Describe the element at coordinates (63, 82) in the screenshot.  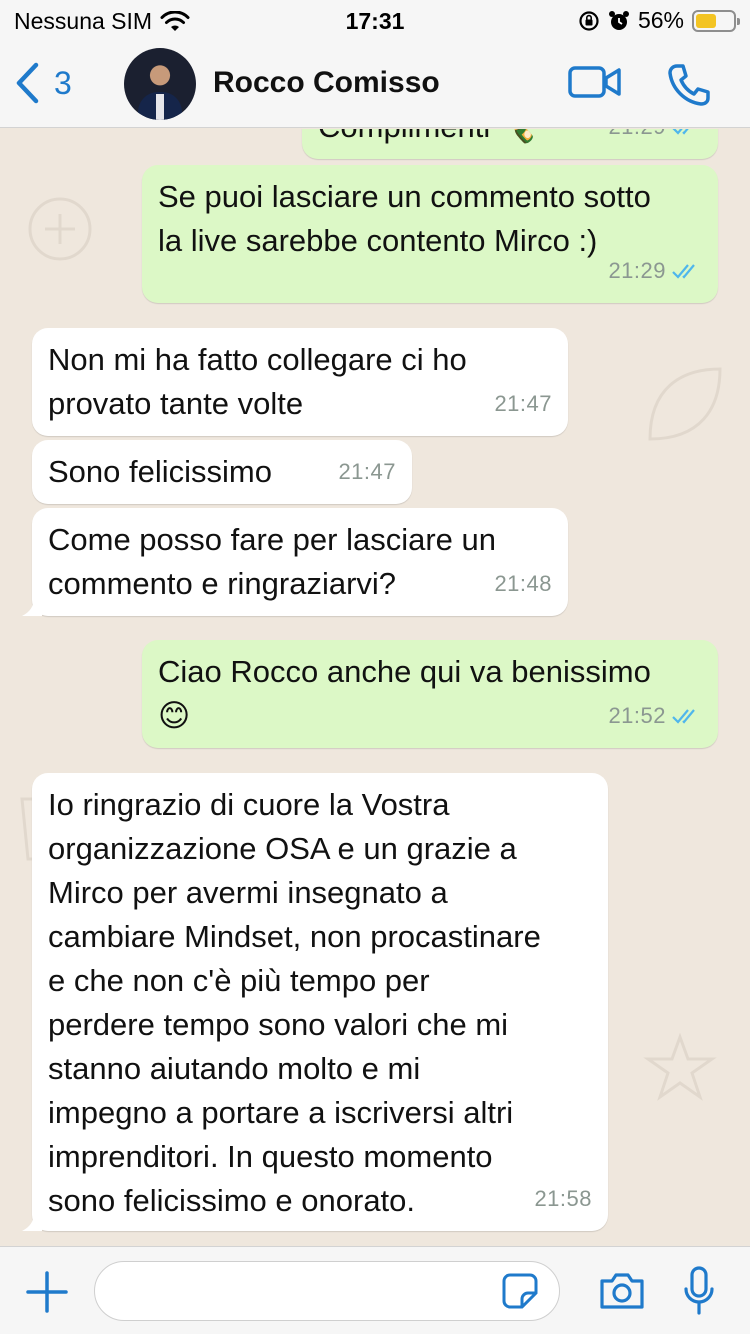
I see `unread-count: 3` at that location.